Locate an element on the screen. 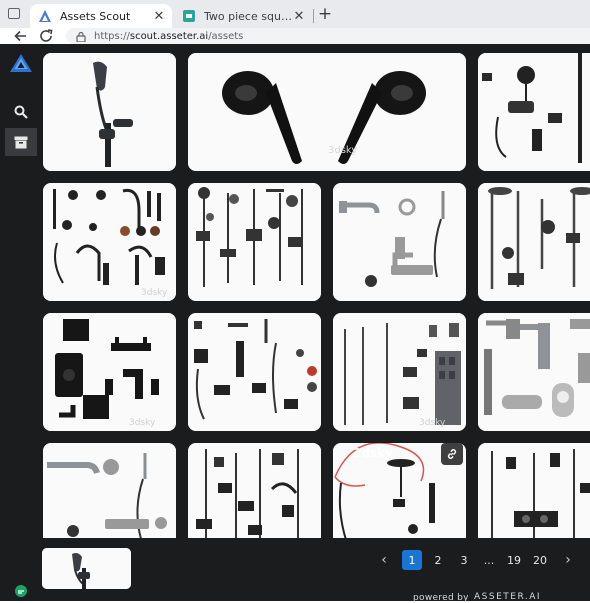 The image size is (590, 603). browser-toolbar: https://scout.asseter.ai/assets is located at coordinates (295, 36).